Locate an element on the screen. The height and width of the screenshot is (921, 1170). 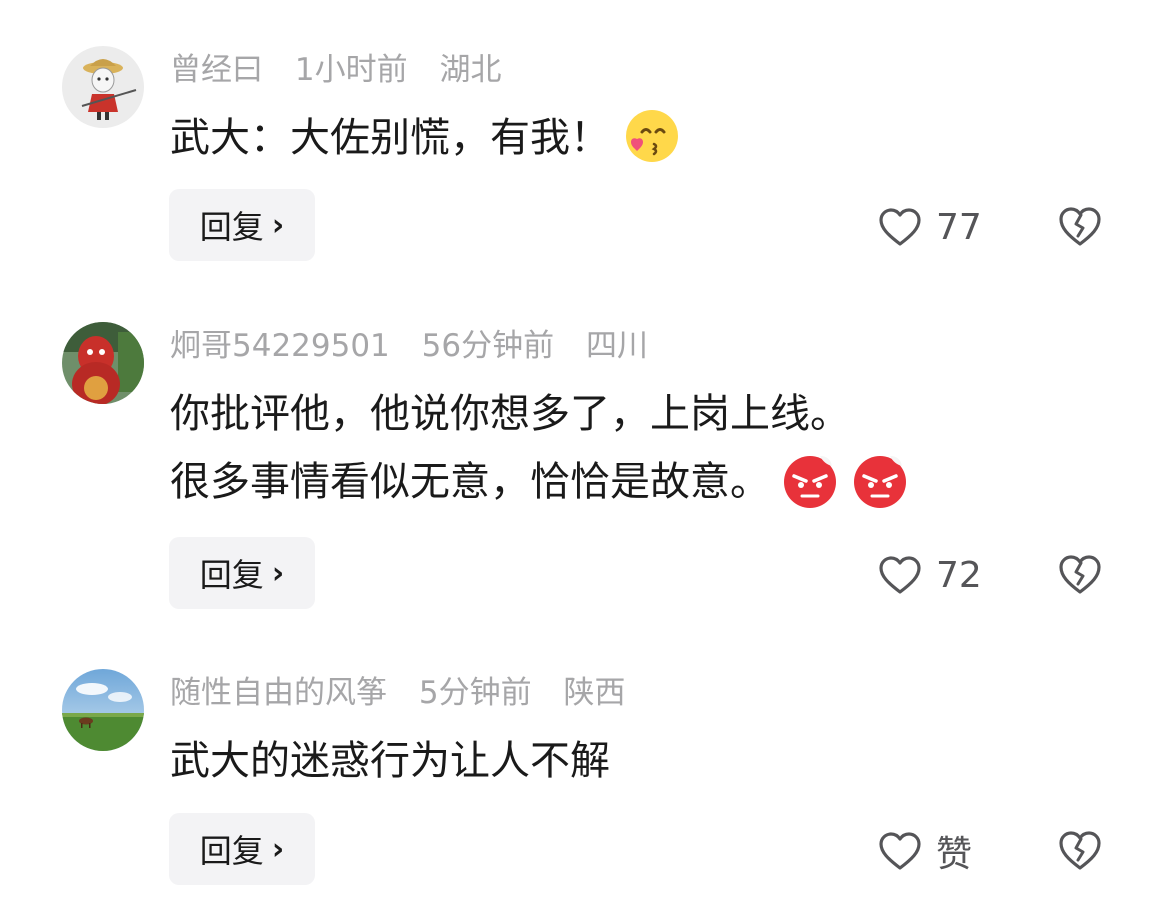
timestamp: 56分钟前 is located at coordinates (488, 346).